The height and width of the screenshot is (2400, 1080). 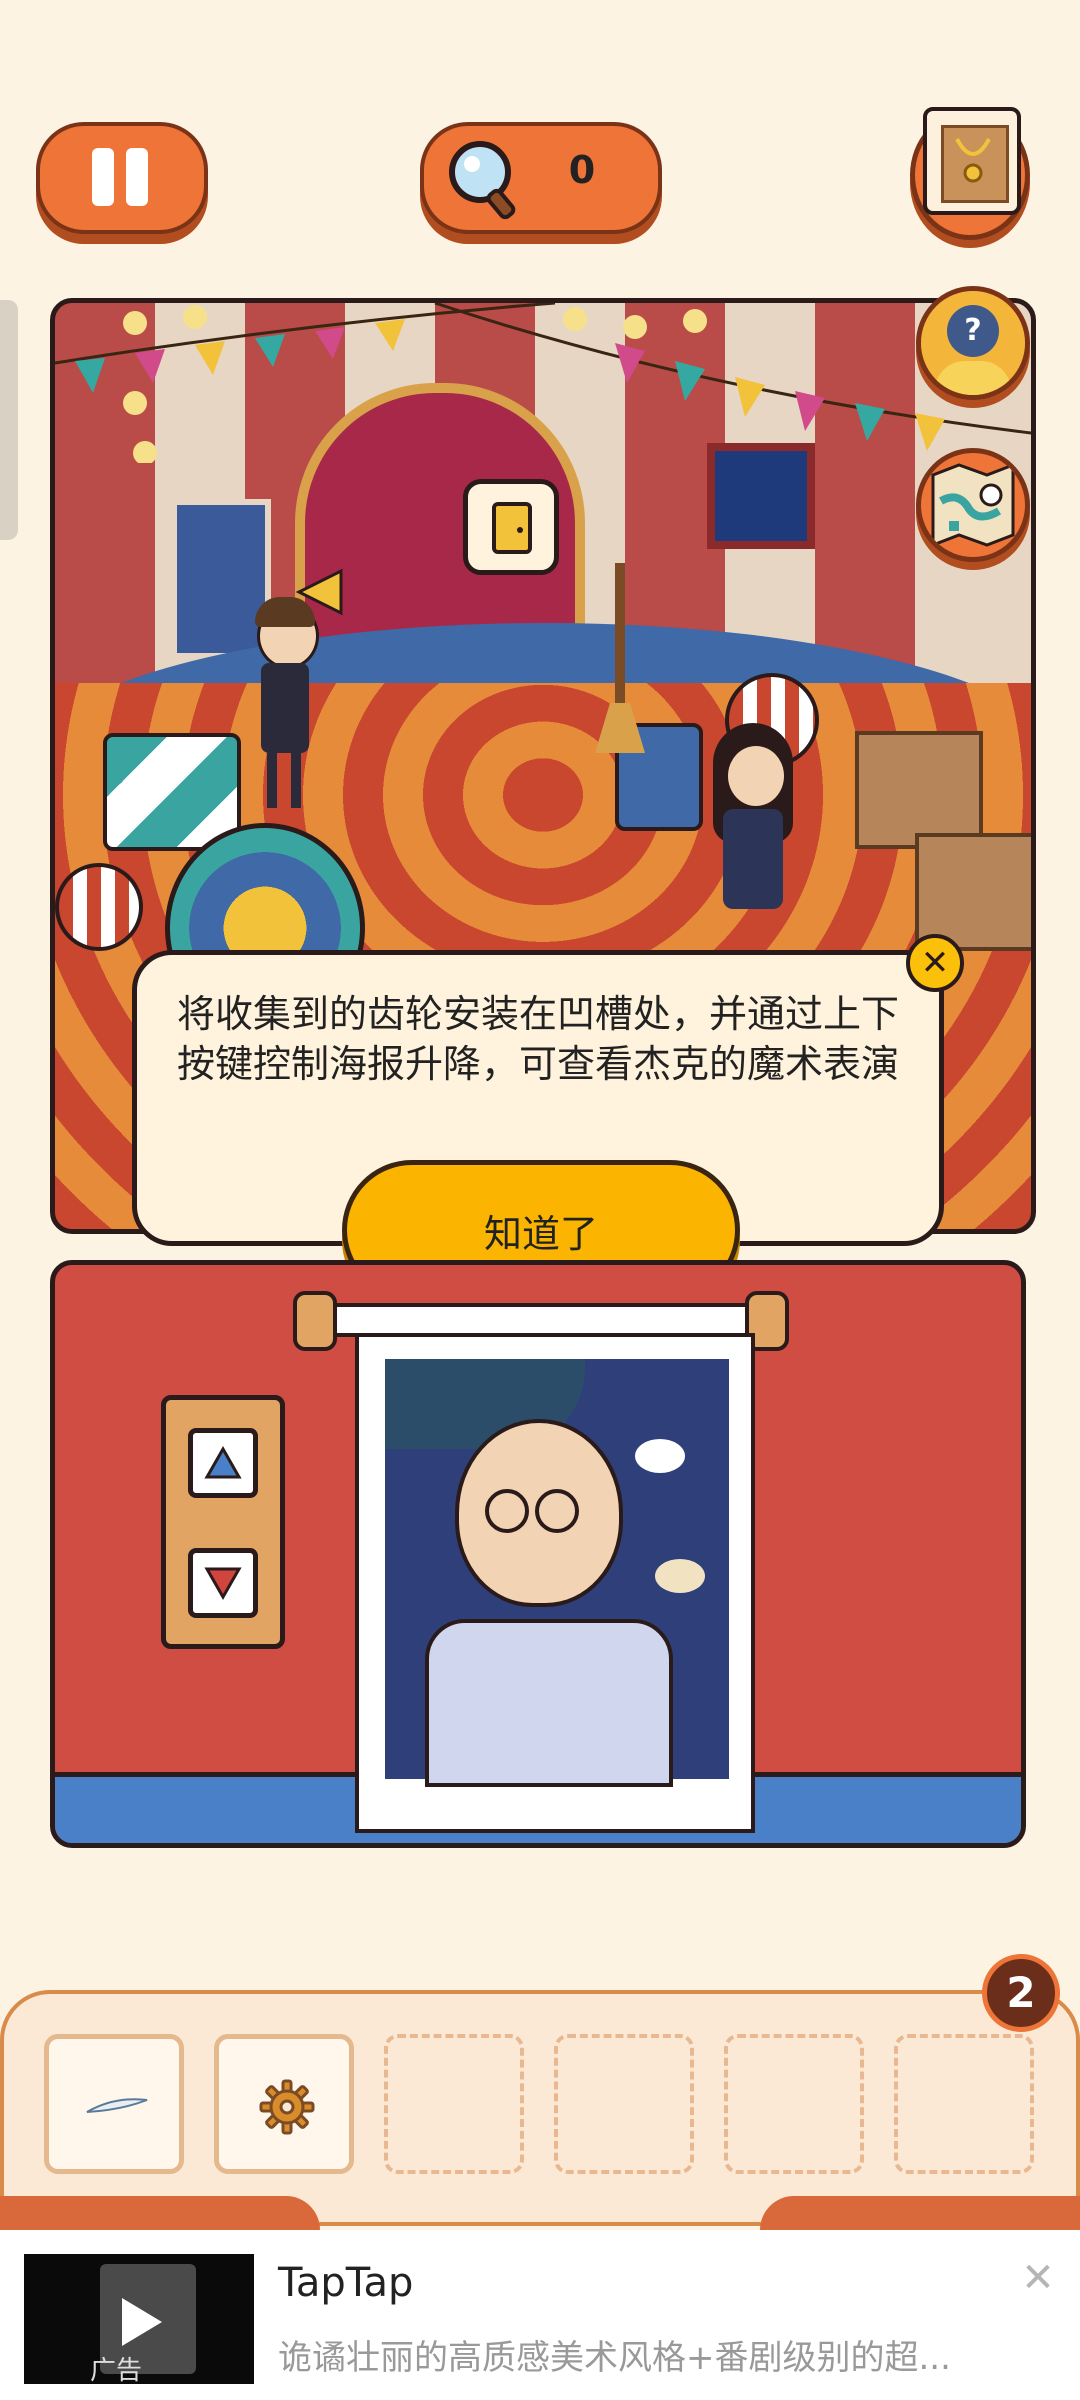 I want to click on tip-confirm-label: 知道了, so click(x=540, y=1233).